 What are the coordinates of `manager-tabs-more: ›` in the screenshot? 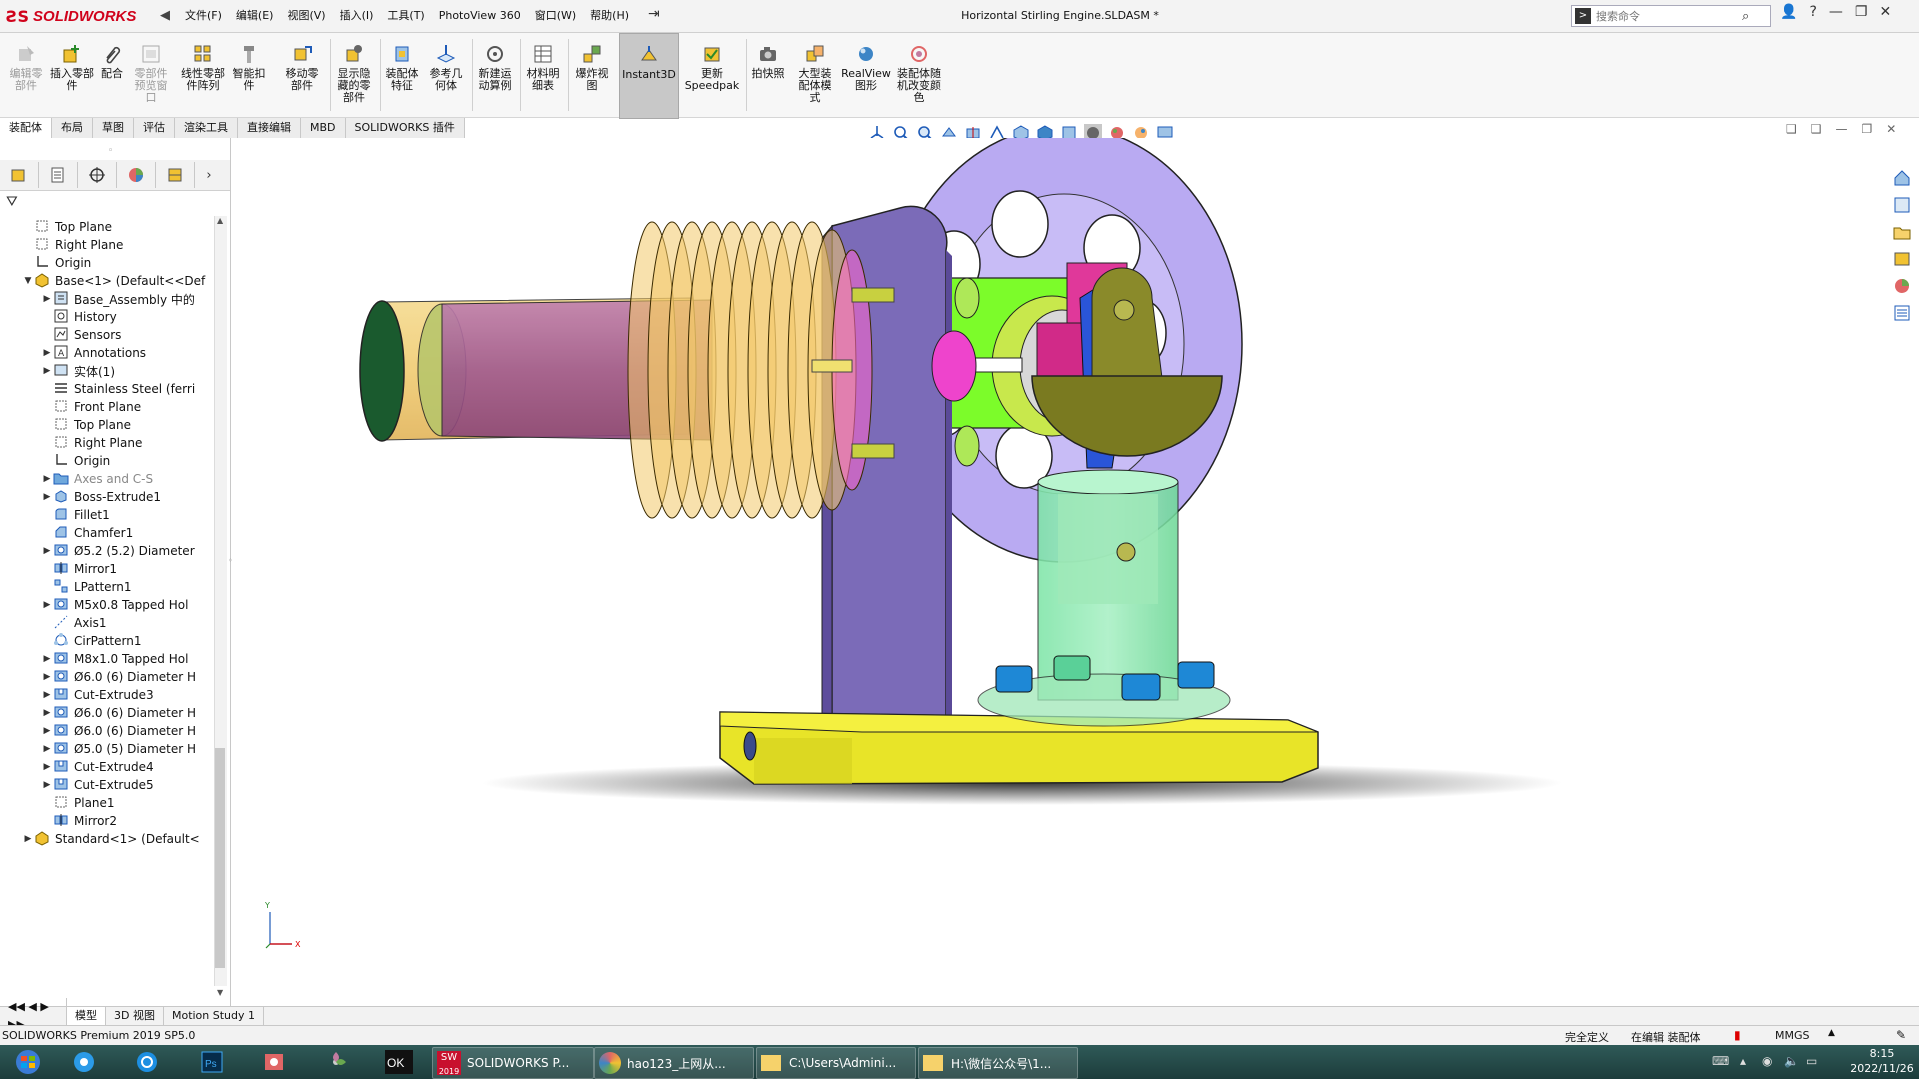 It's located at (209, 175).